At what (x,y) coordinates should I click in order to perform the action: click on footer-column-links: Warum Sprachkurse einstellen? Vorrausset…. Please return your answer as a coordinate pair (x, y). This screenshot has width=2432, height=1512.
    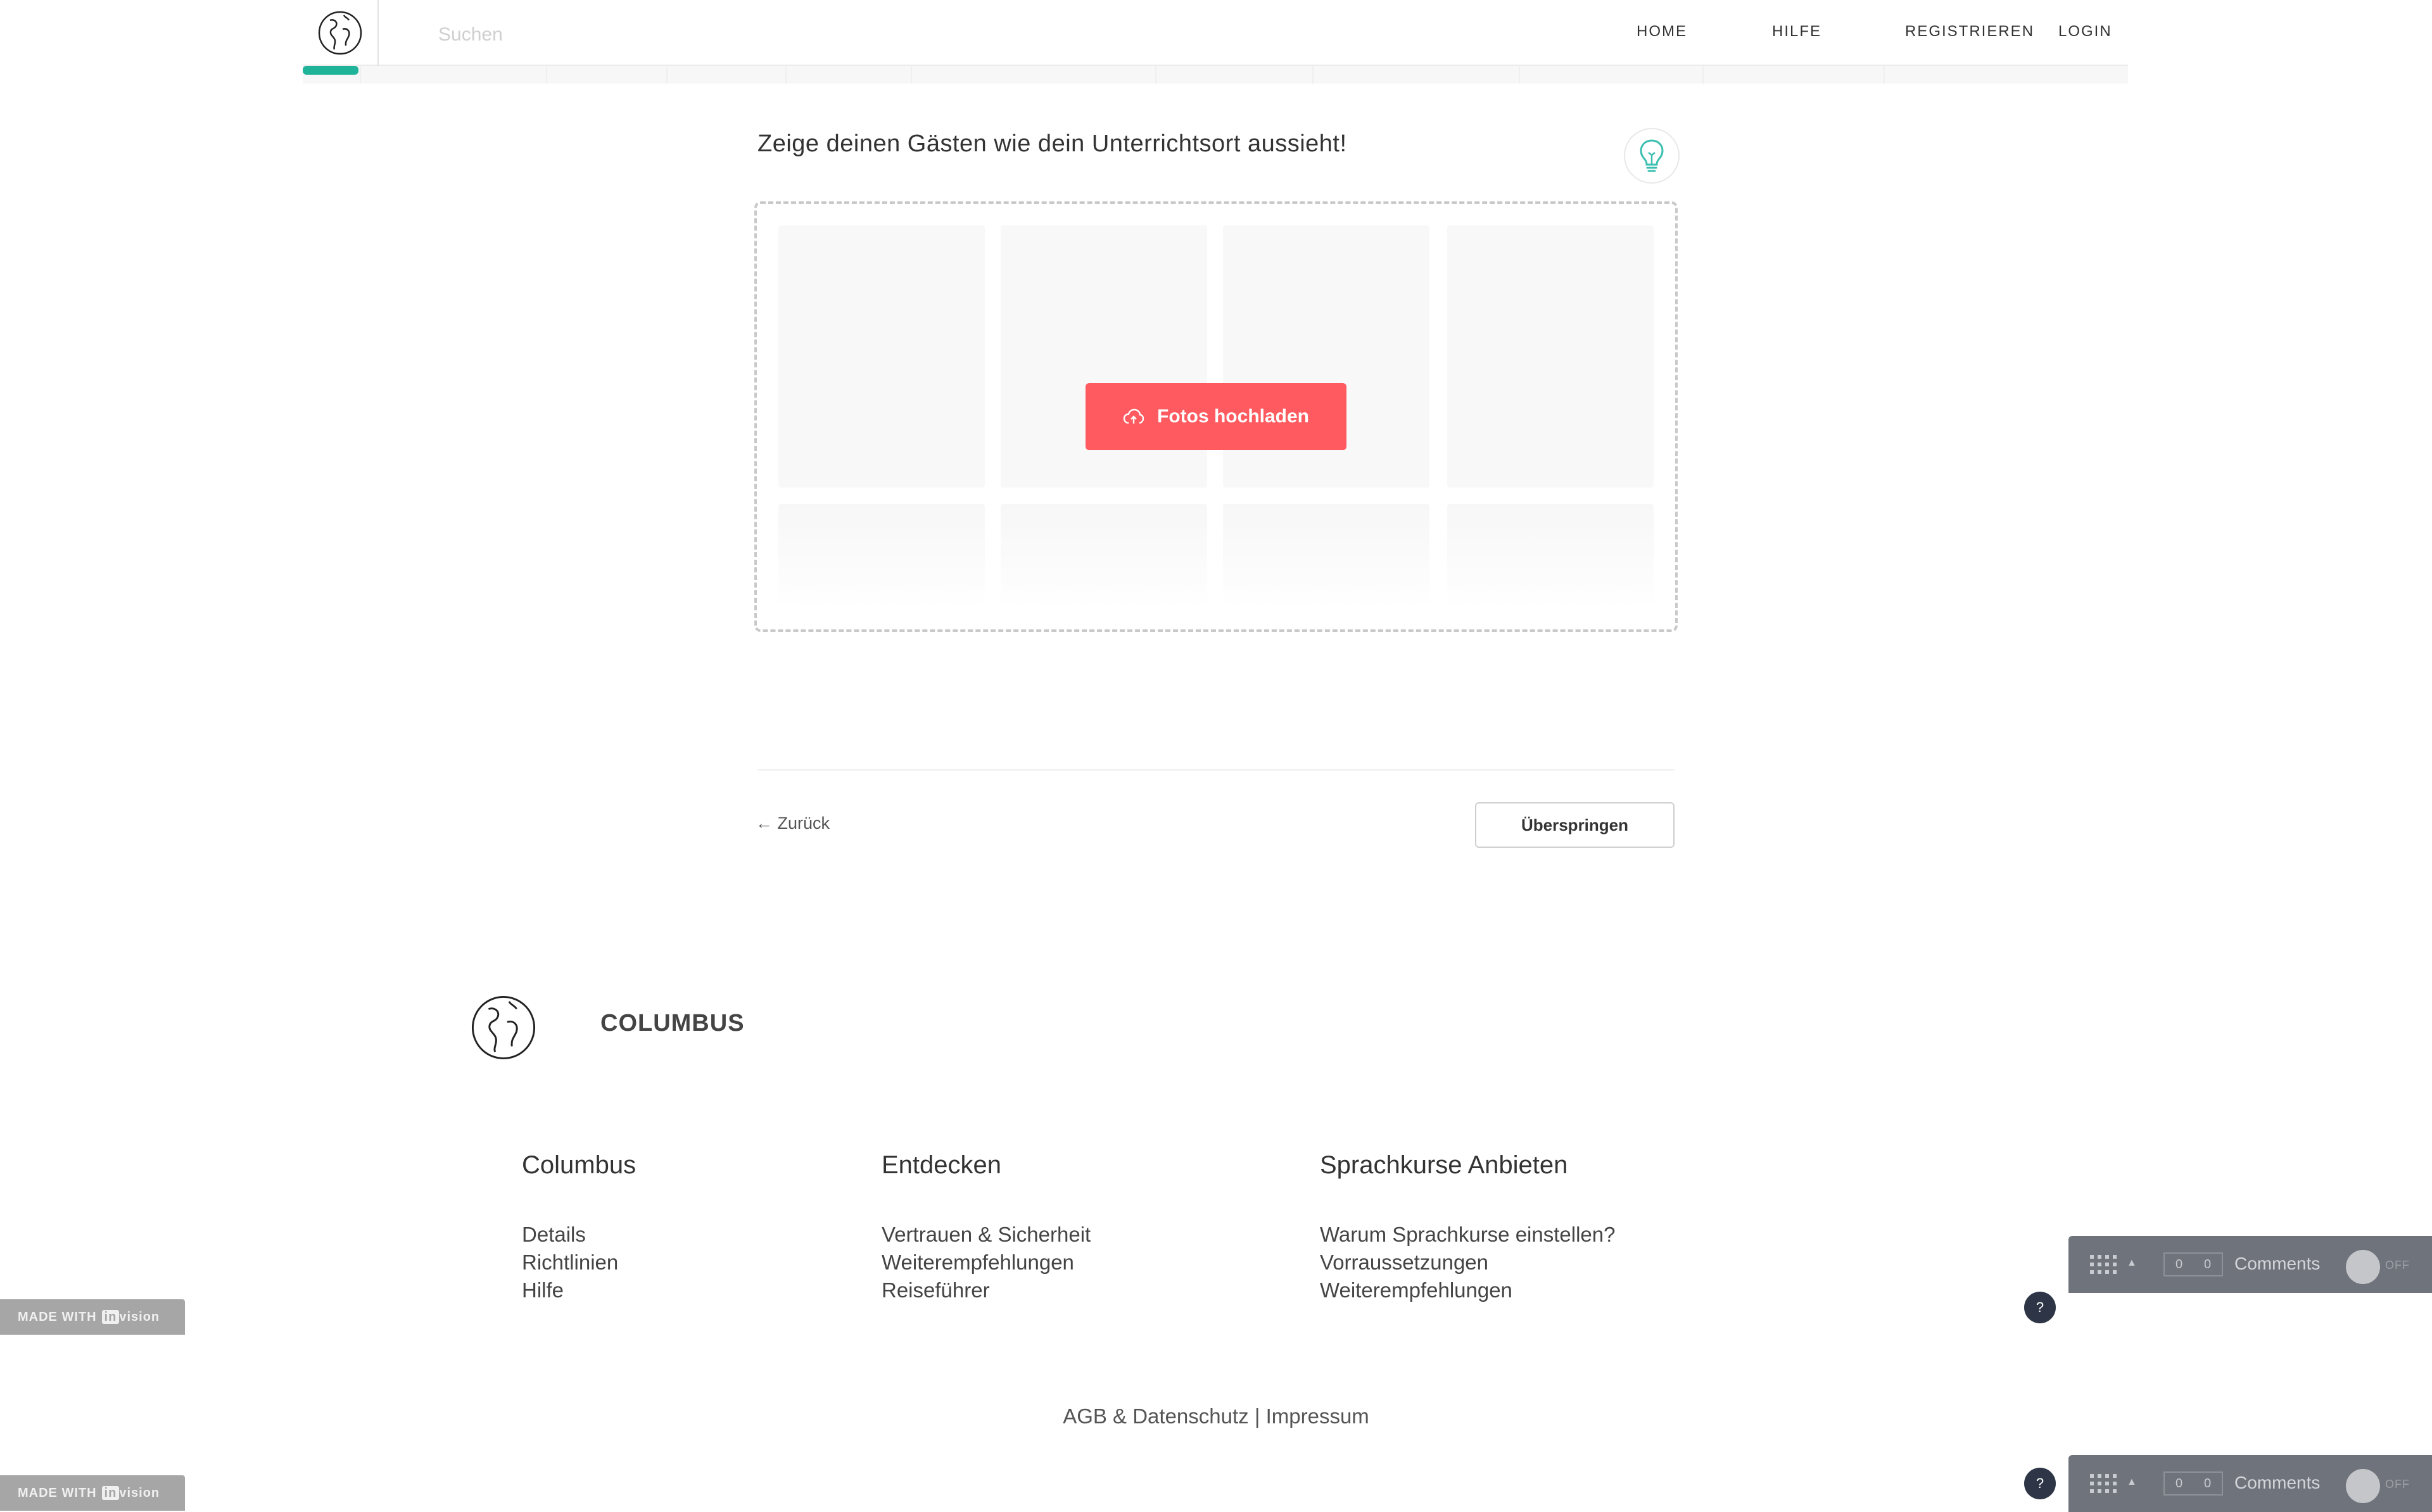
    Looking at the image, I should click on (1467, 1262).